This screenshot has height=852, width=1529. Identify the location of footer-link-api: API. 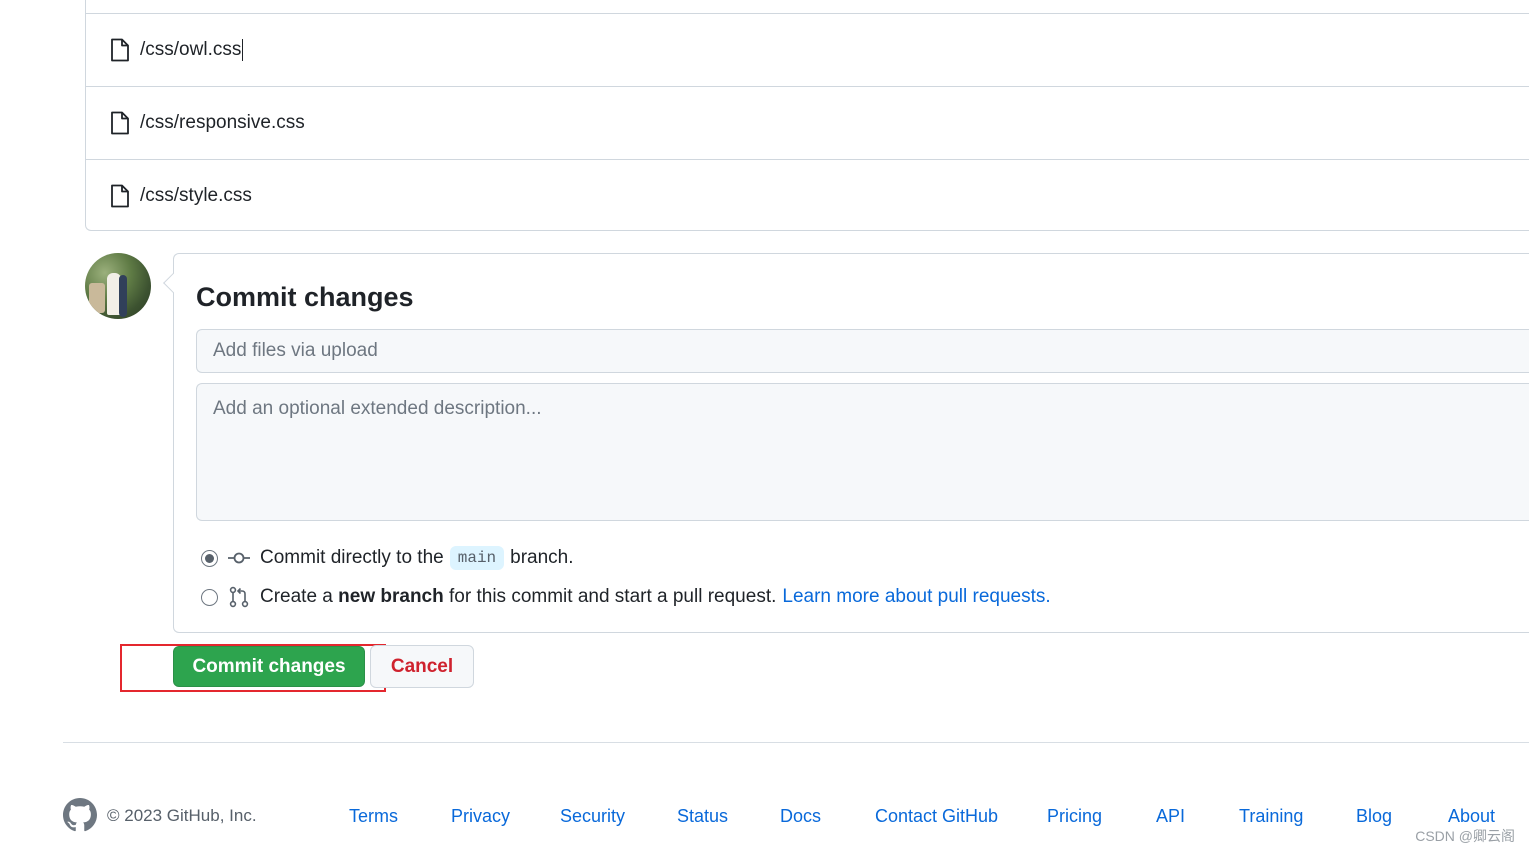
(1170, 816).